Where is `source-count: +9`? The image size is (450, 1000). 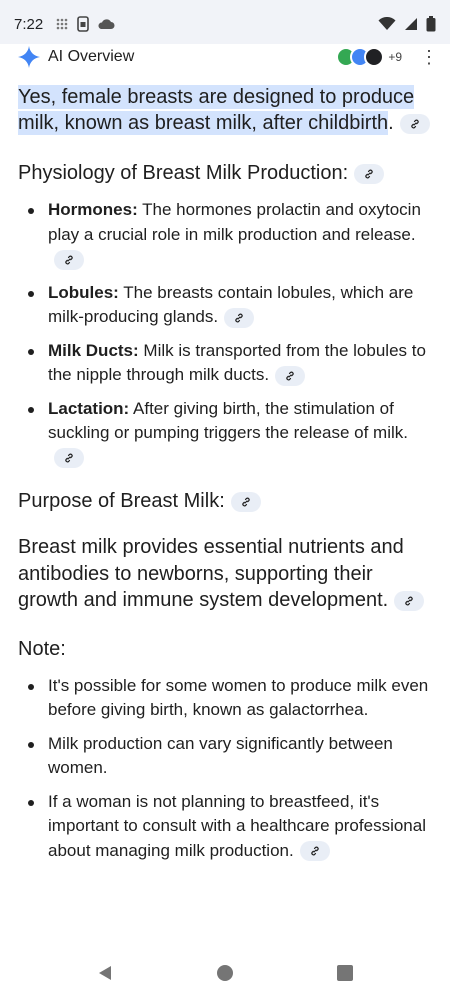
source-count: +9 is located at coordinates (395, 57).